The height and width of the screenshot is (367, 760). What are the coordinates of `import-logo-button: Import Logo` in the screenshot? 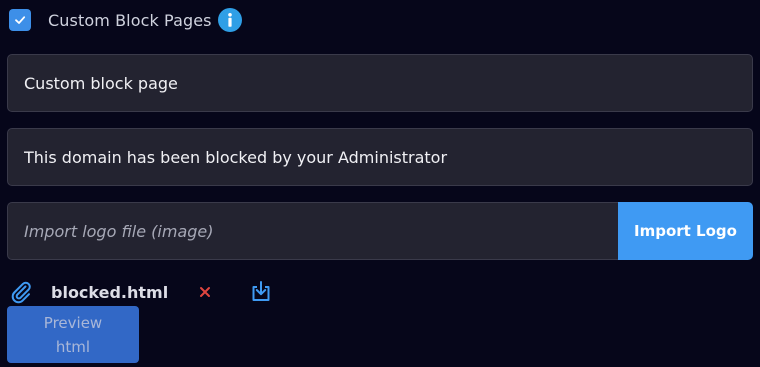 It's located at (685, 231).